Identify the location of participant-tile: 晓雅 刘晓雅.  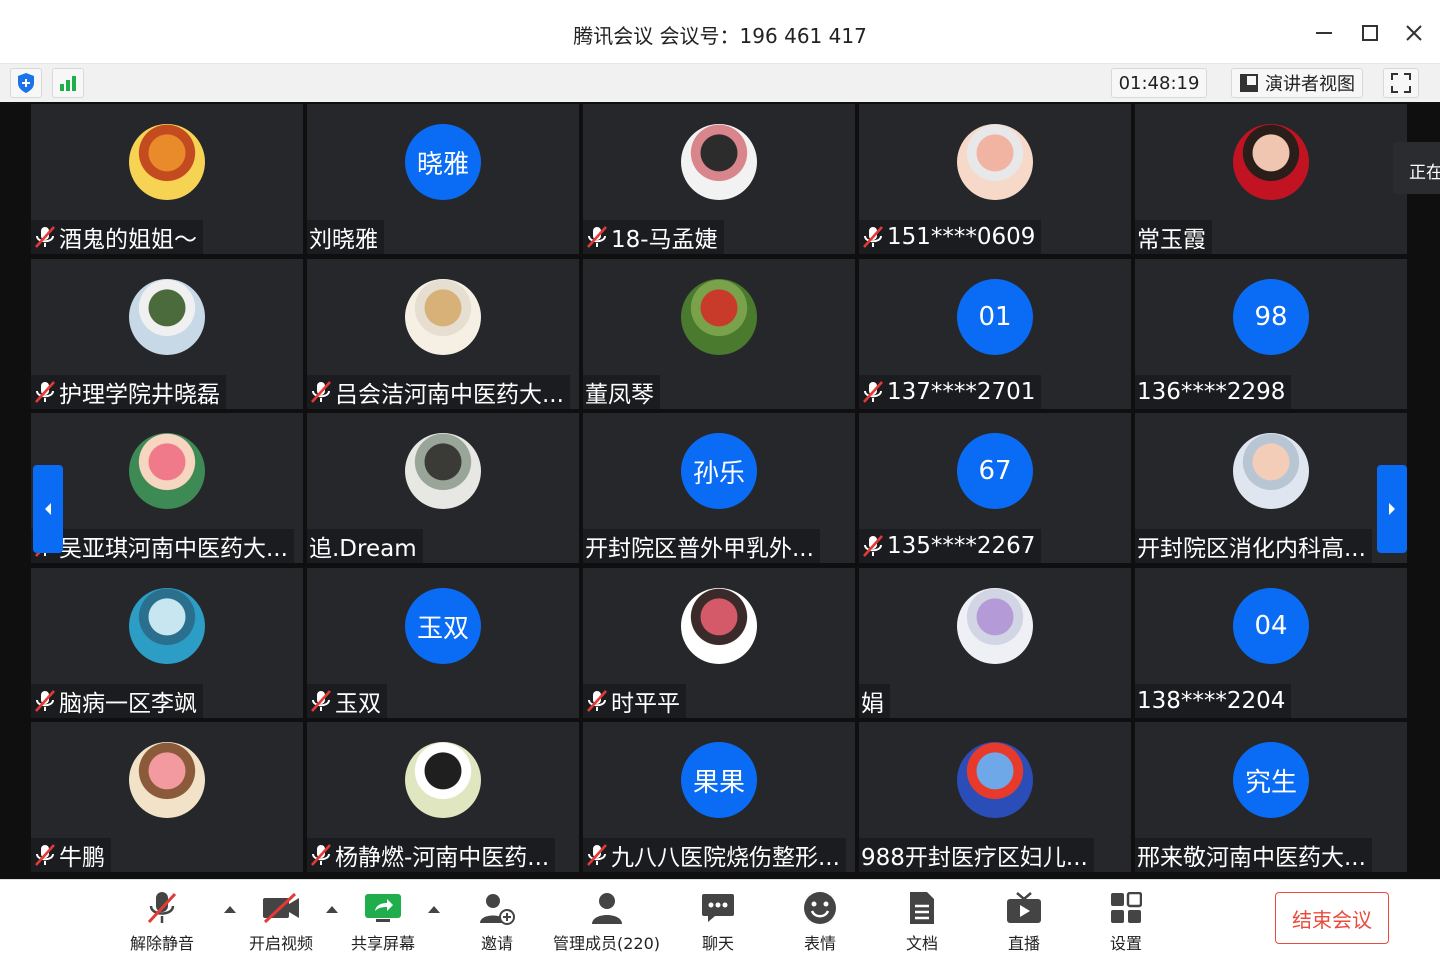
(443, 179).